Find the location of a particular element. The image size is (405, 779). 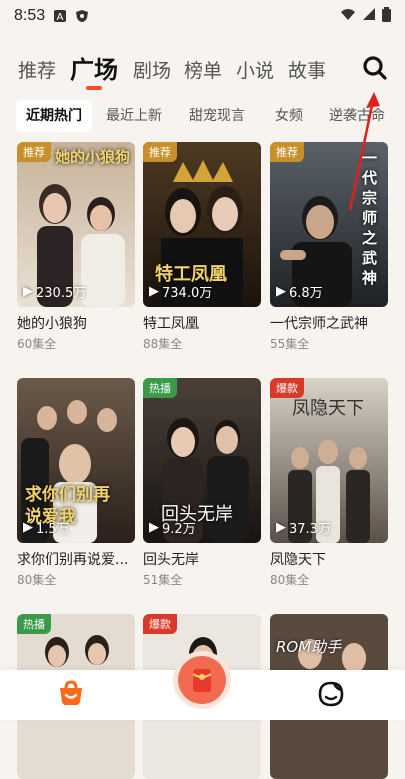

watermark: ROM助手 is located at coordinates (309, 647).